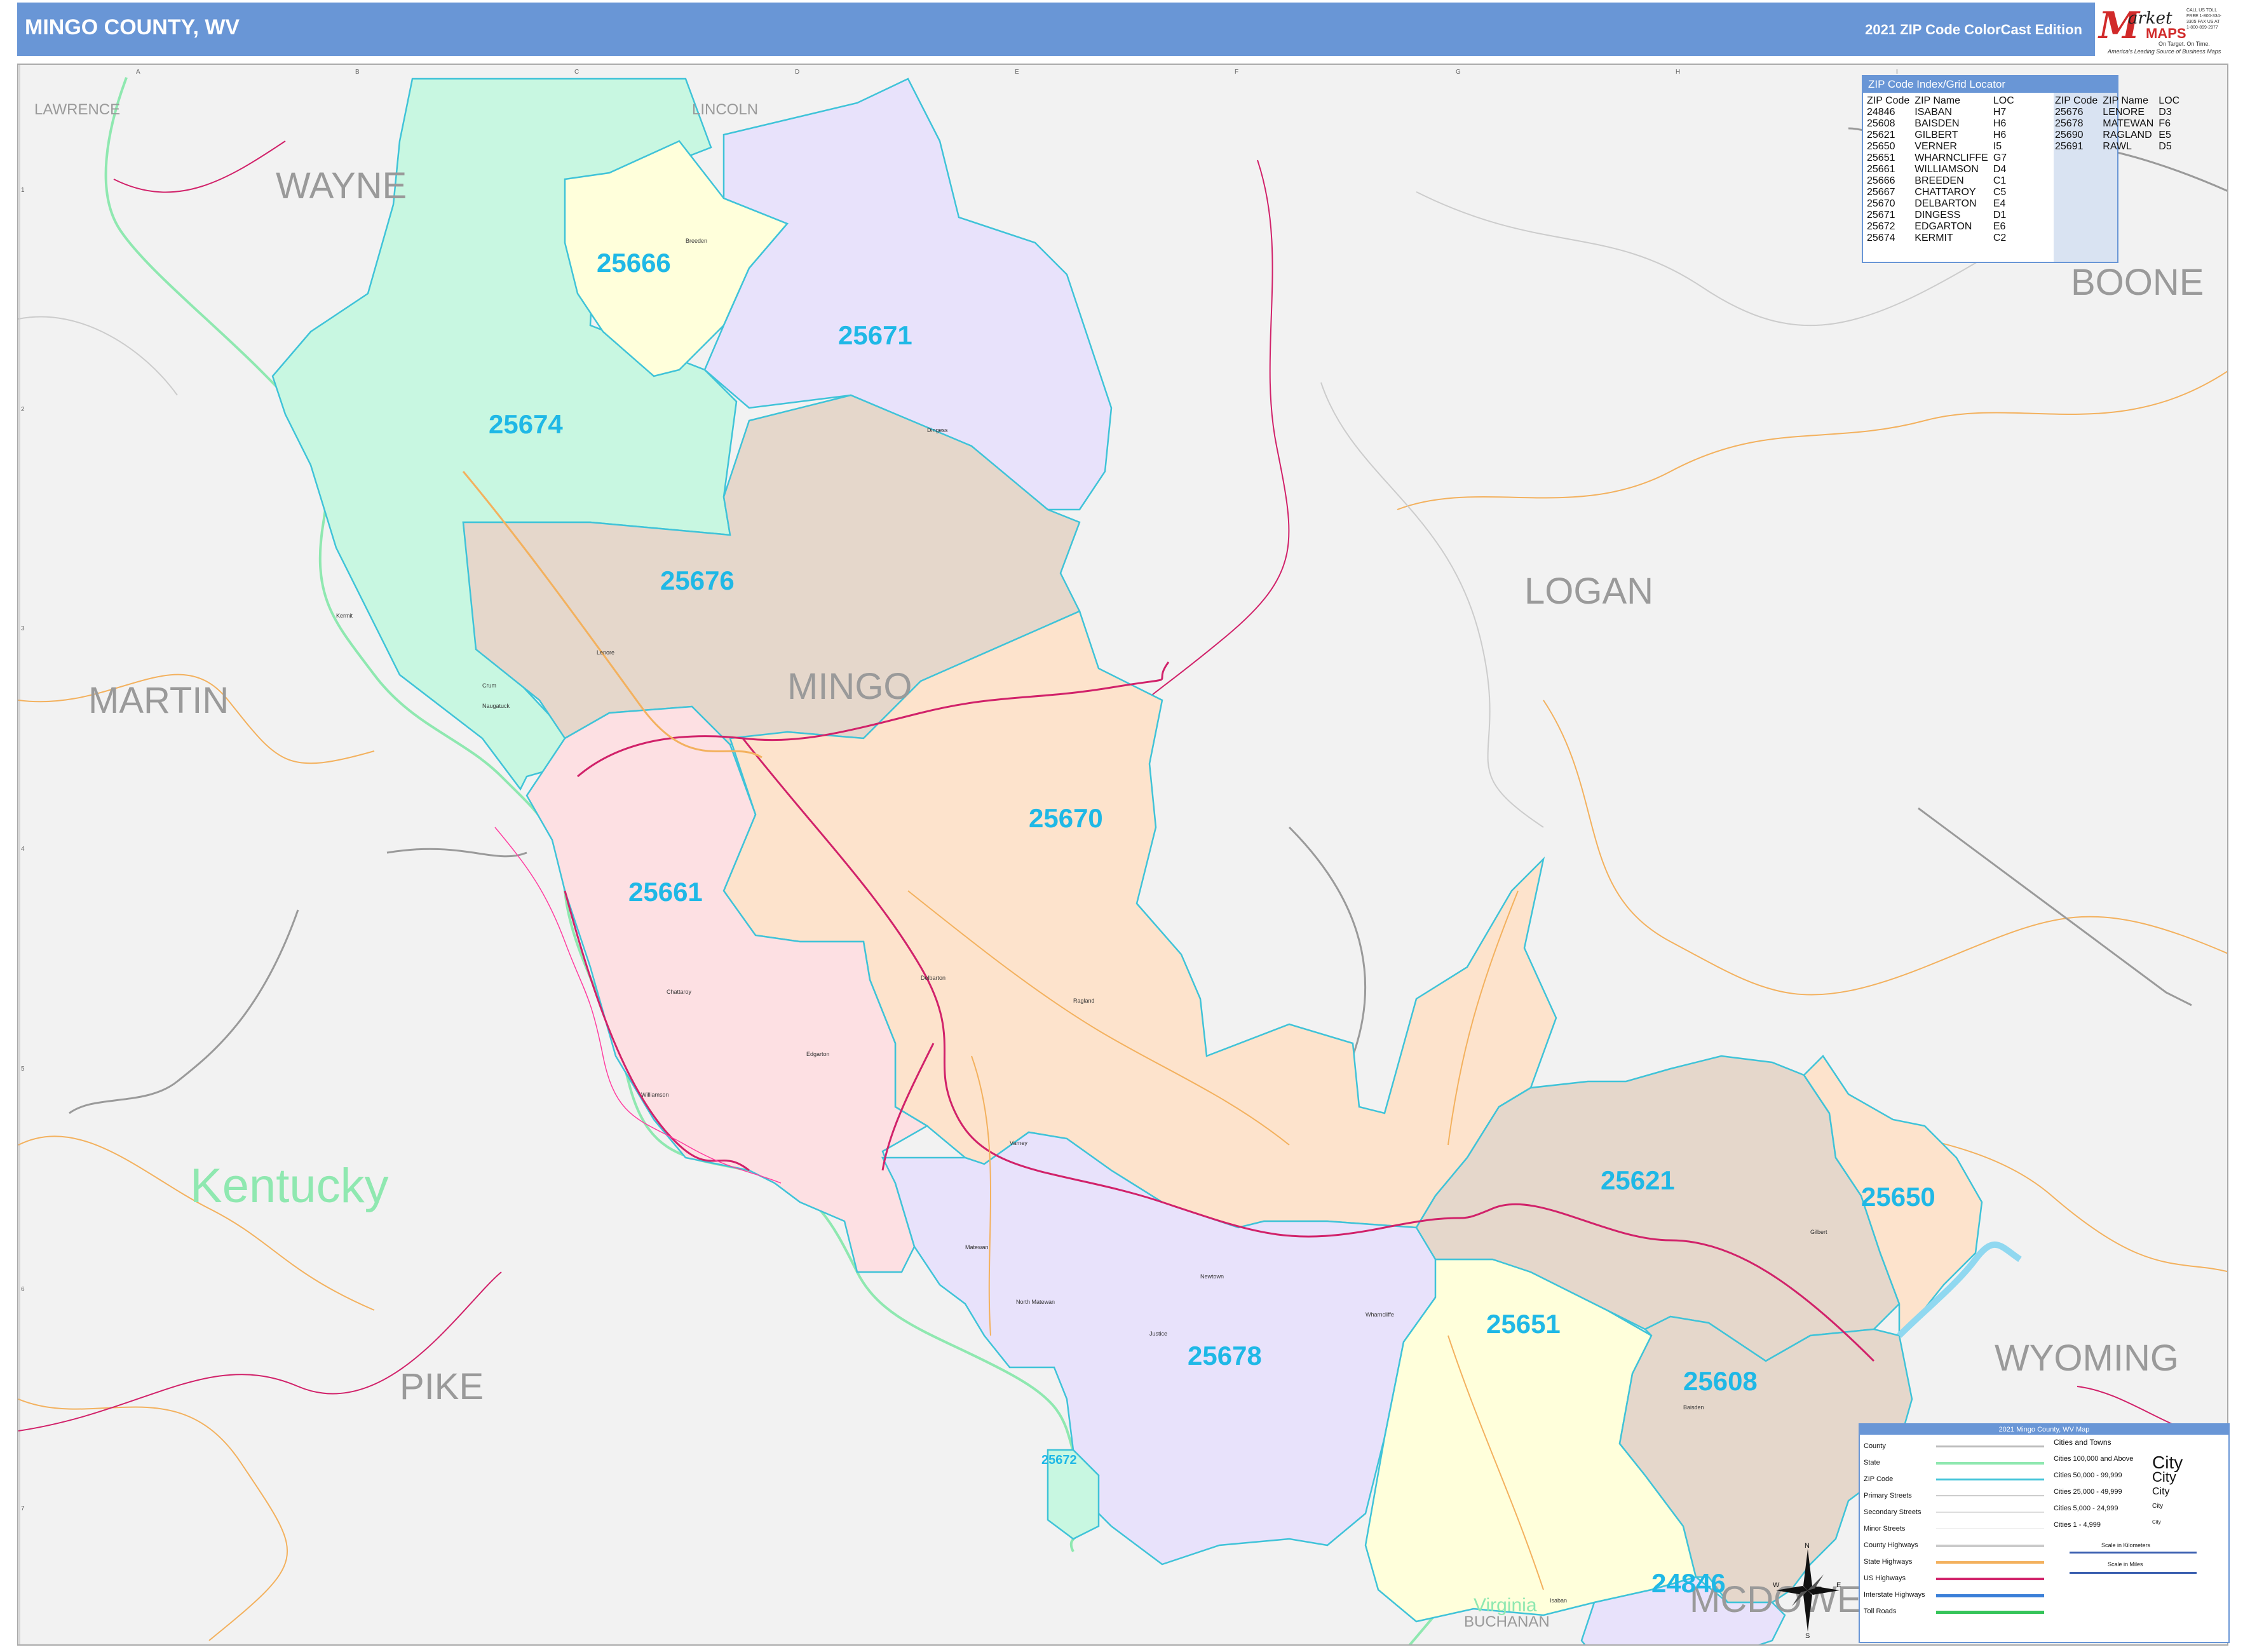 The height and width of the screenshot is (1652, 2250). I want to click on zip-index-row: 25650 VERNER I5, so click(1940, 146).